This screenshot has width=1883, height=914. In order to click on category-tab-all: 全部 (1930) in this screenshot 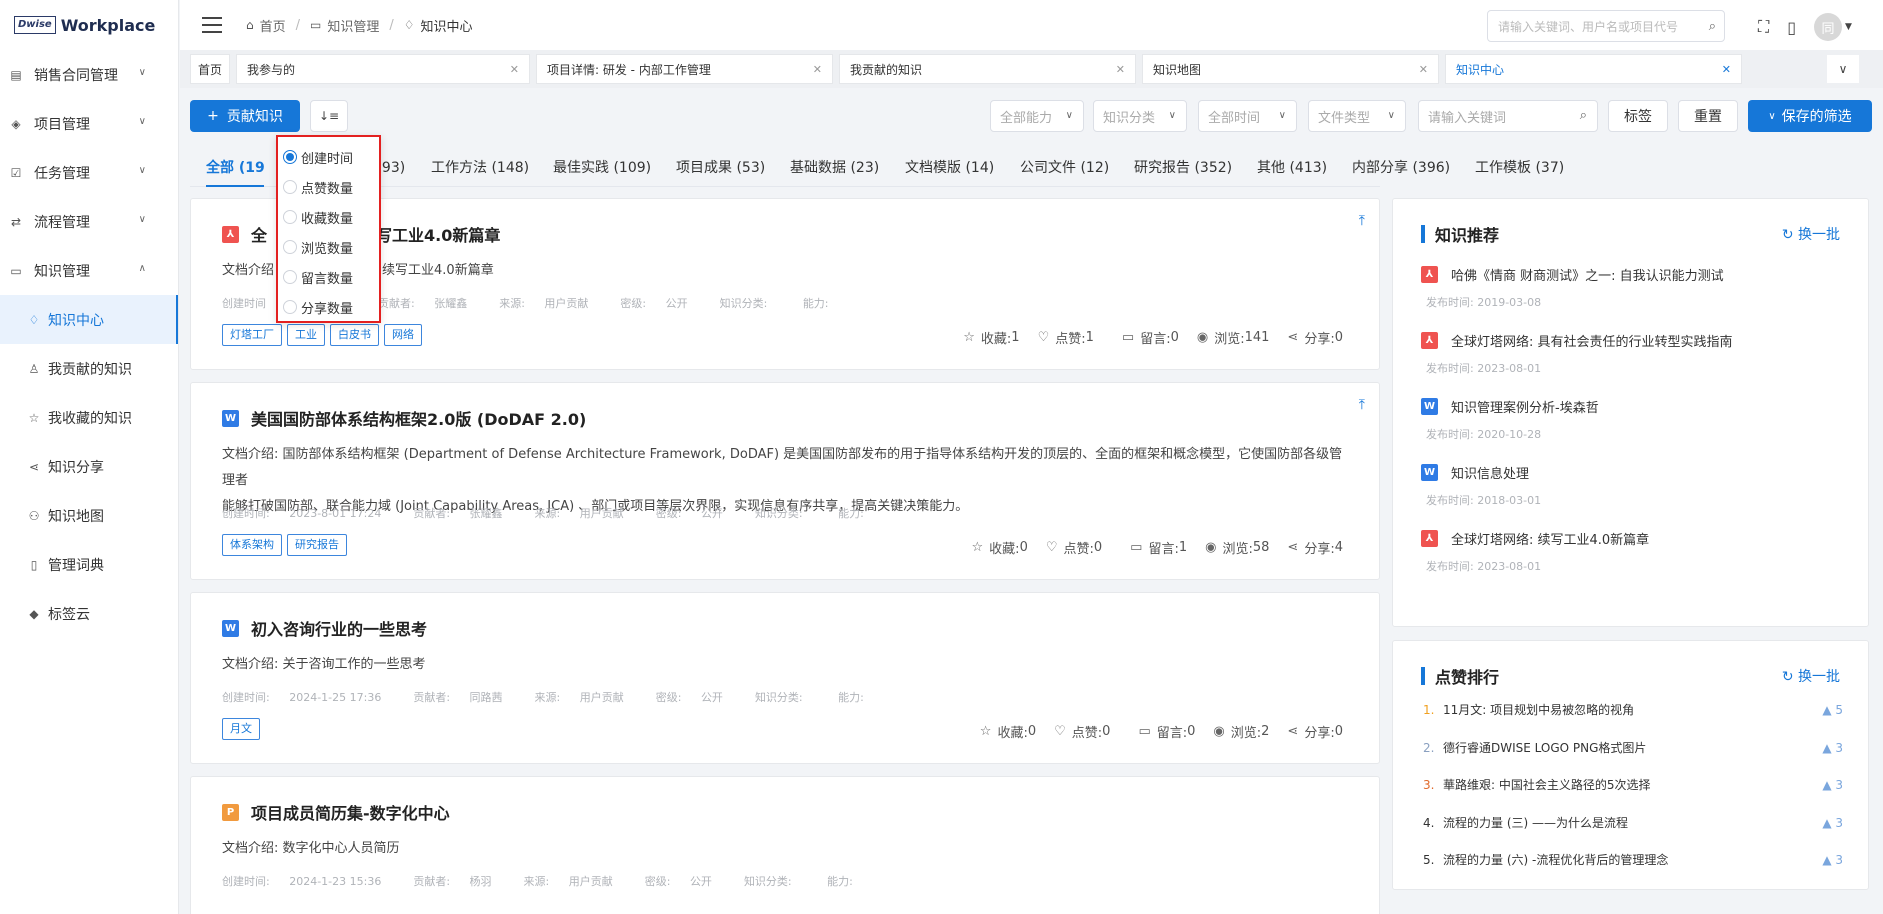, I will do `click(235, 168)`.